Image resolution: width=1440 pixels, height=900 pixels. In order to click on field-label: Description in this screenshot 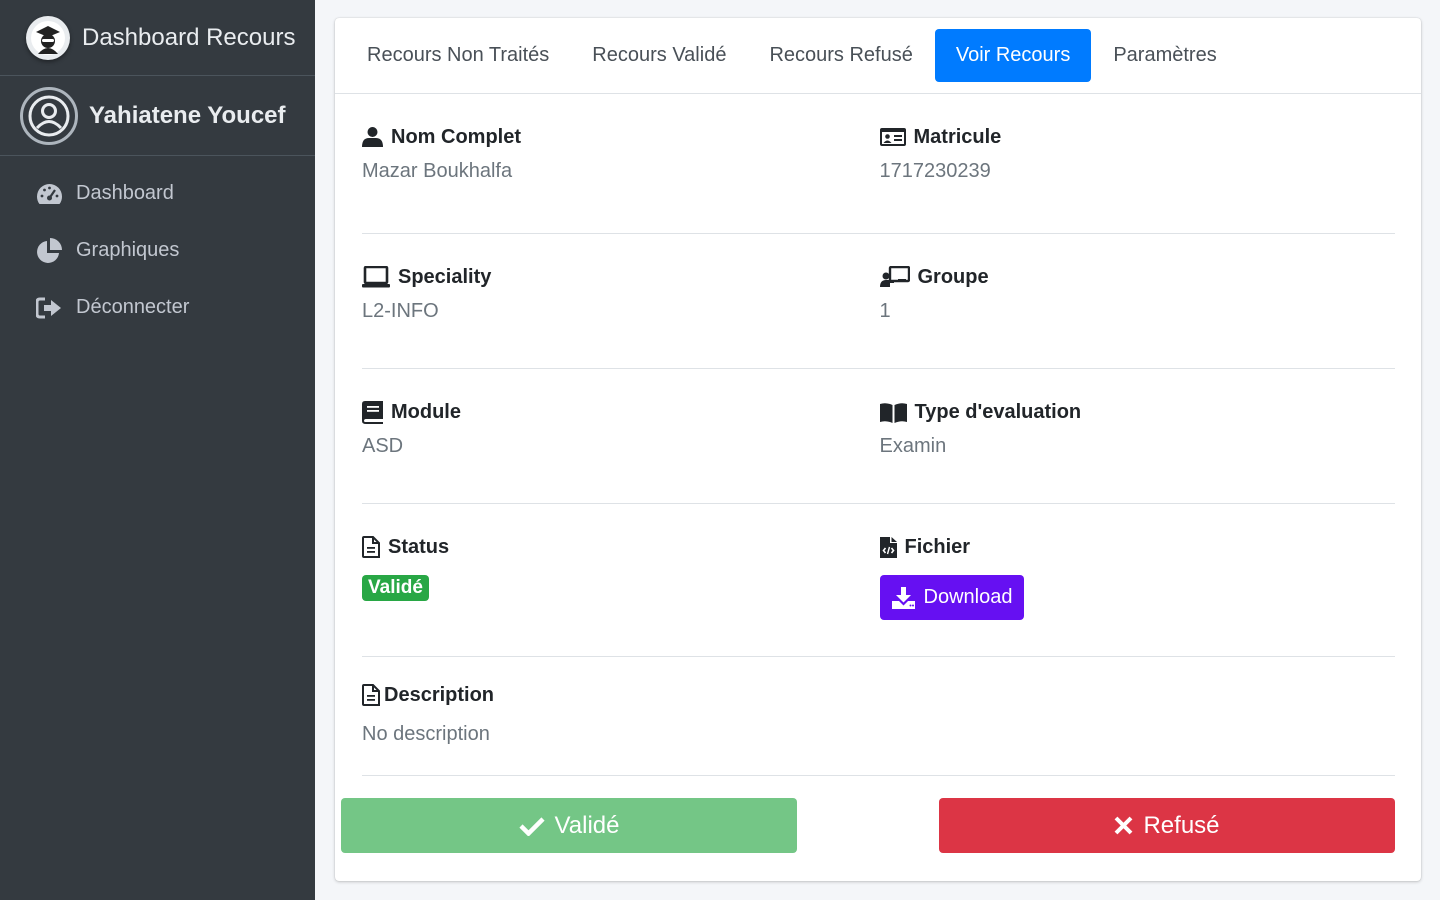, I will do `click(439, 694)`.